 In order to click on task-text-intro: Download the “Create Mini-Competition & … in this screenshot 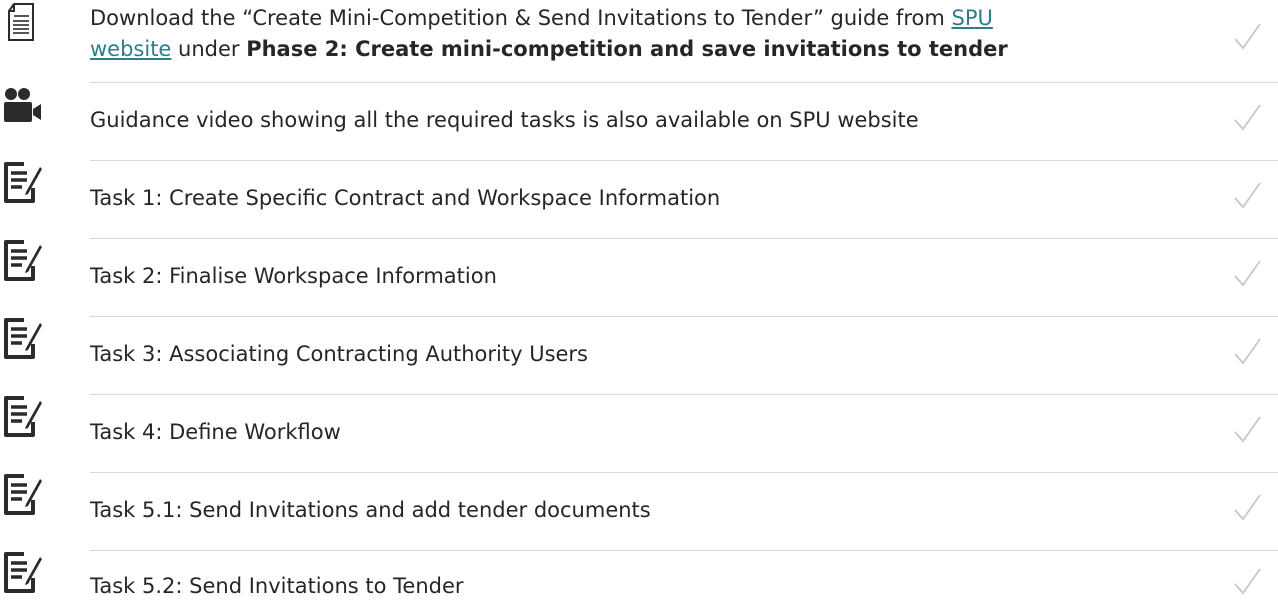, I will do `click(521, 18)`.